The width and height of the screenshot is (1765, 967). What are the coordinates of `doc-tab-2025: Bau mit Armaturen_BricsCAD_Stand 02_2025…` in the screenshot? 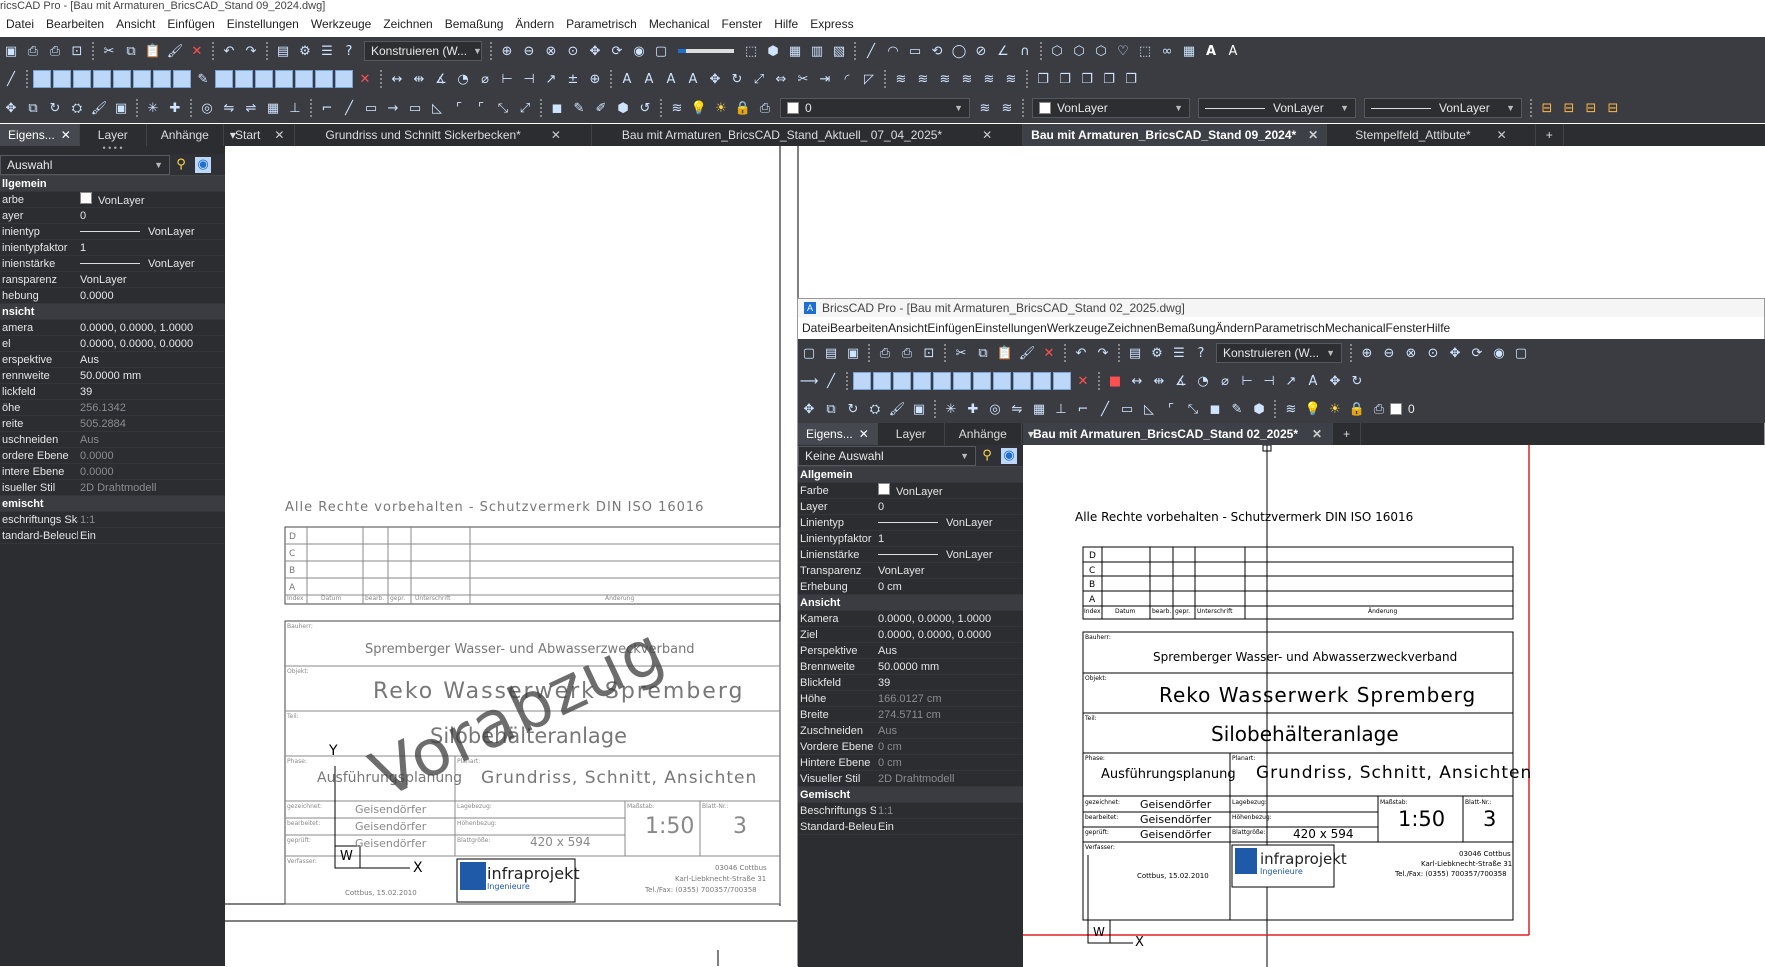 It's located at (1178, 434).